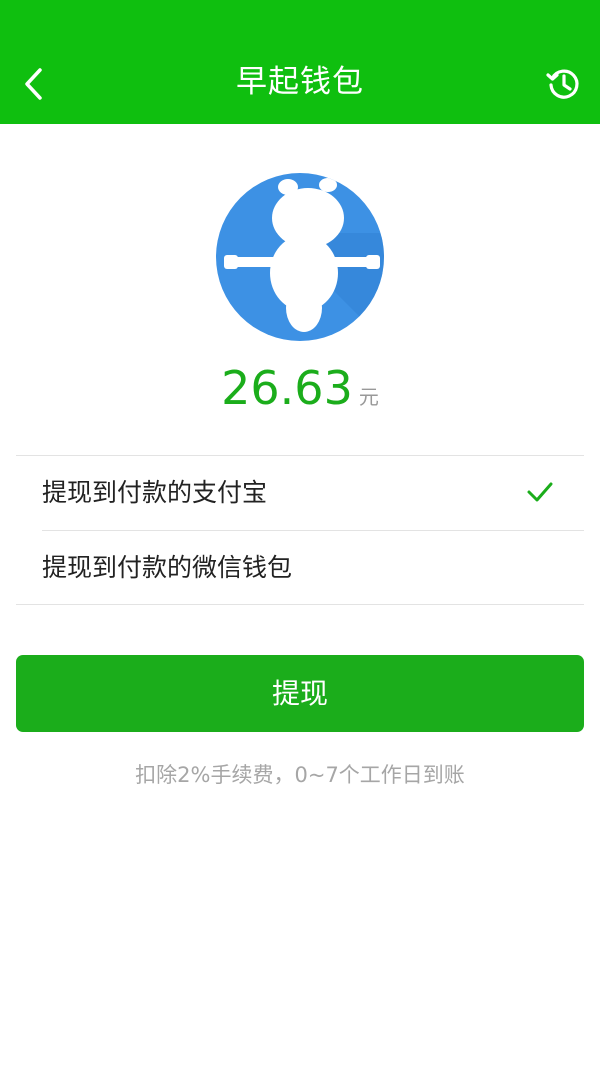 This screenshot has width=600, height=1067. Describe the element at coordinates (167, 567) in the screenshot. I see `option-label: 提现到付款的微信钱包` at that location.